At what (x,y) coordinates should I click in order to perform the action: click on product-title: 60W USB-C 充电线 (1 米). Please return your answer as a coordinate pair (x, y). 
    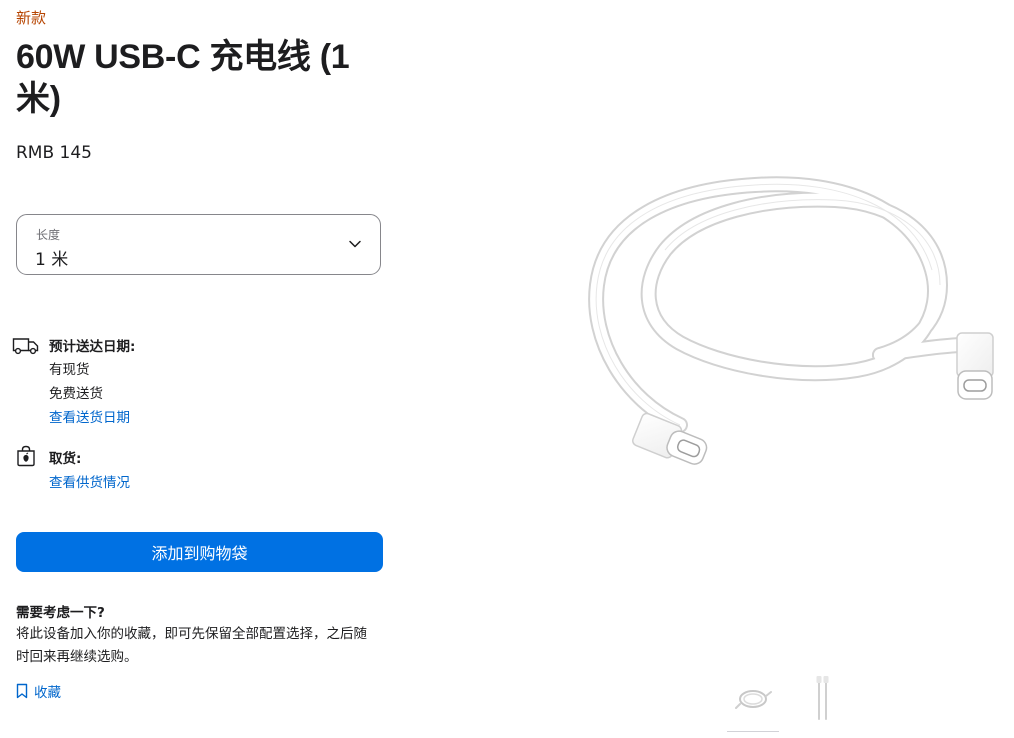
    Looking at the image, I should click on (183, 78).